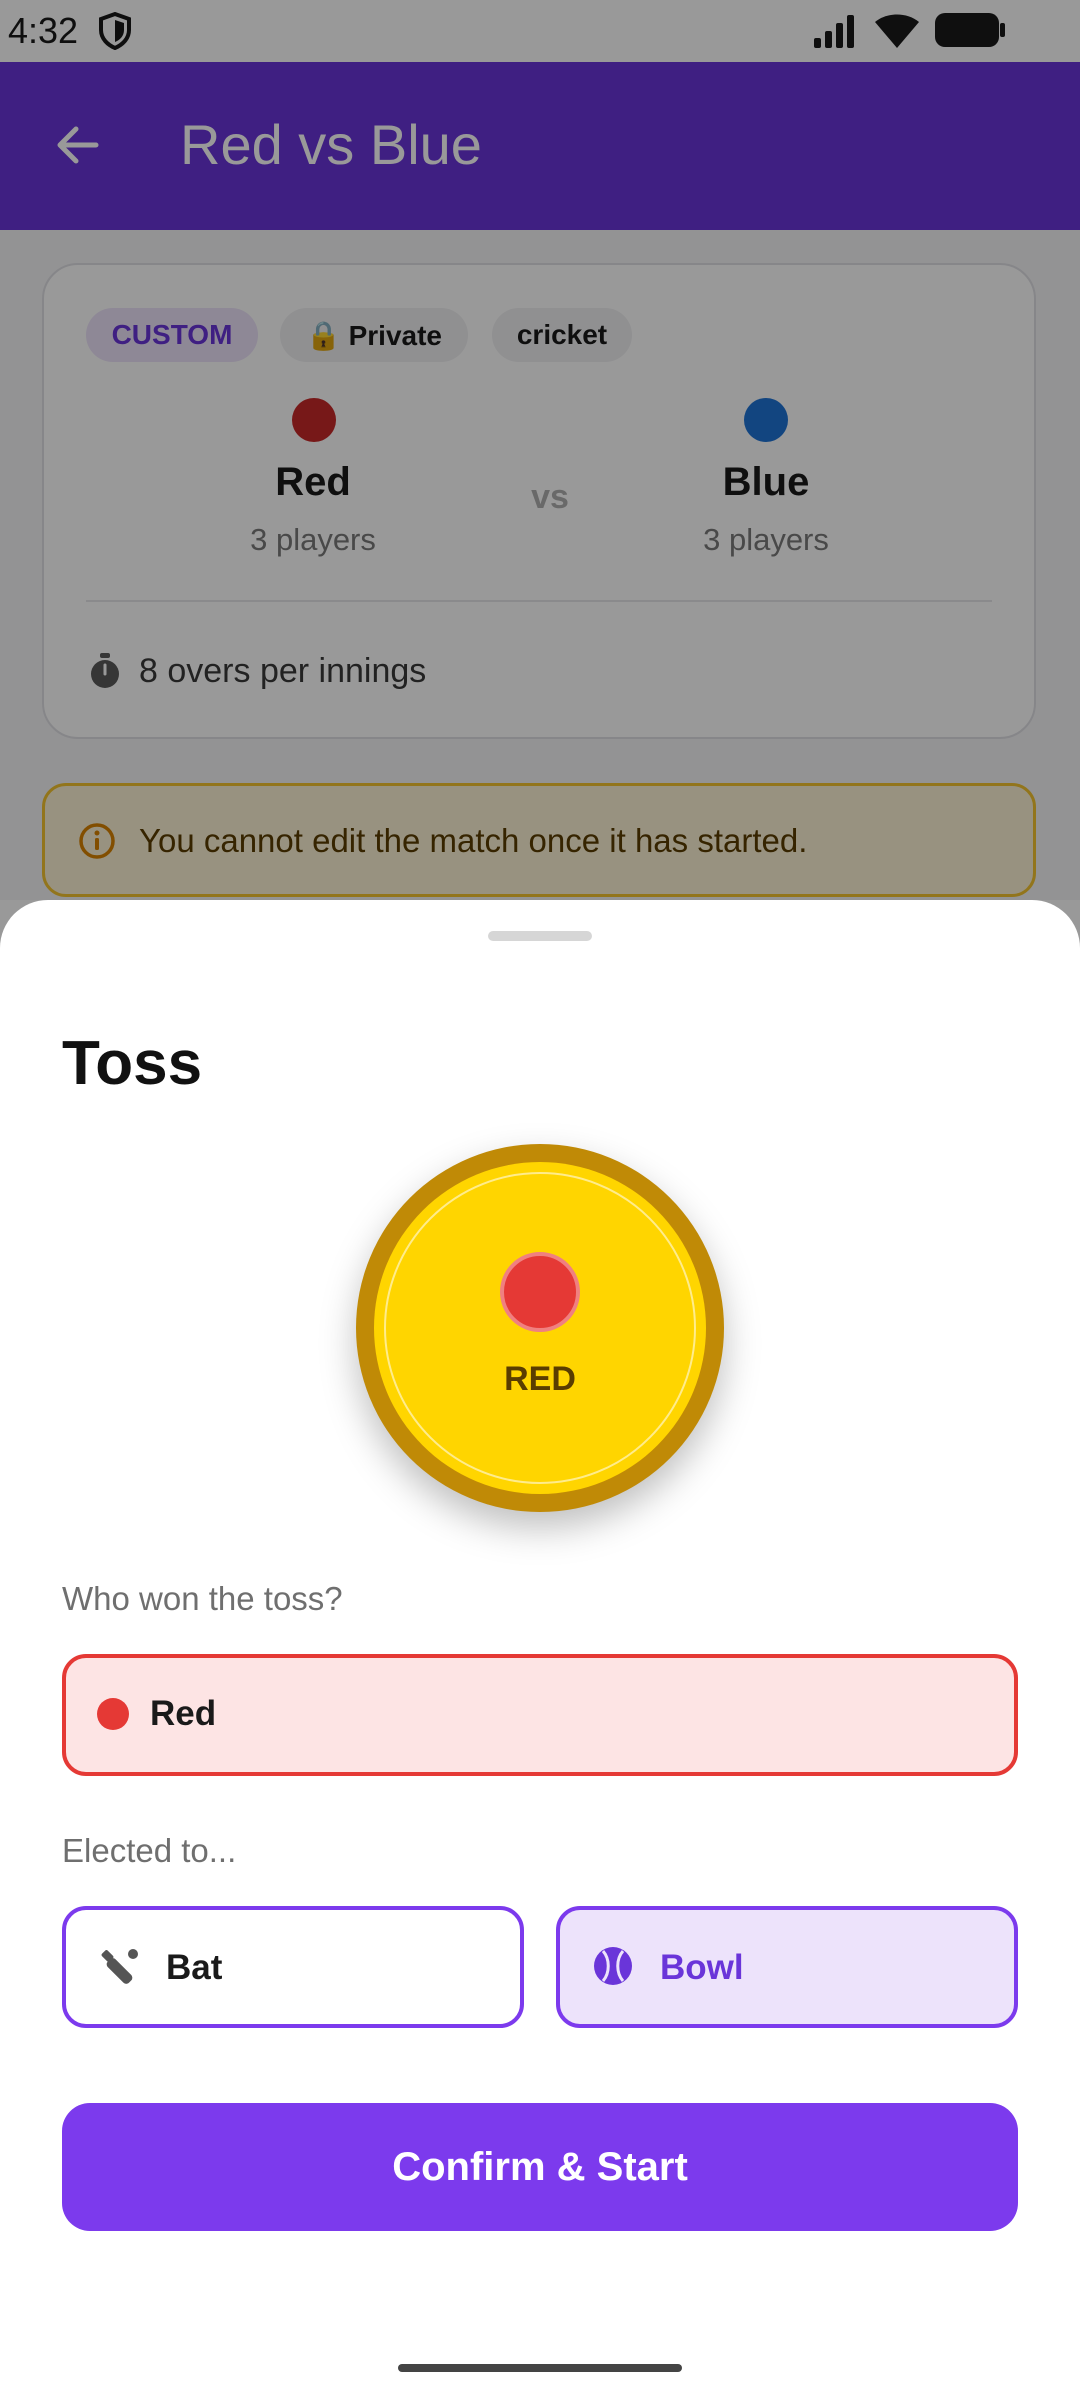 The height and width of the screenshot is (2400, 1080). I want to click on coin-label: RED, so click(540, 1379).